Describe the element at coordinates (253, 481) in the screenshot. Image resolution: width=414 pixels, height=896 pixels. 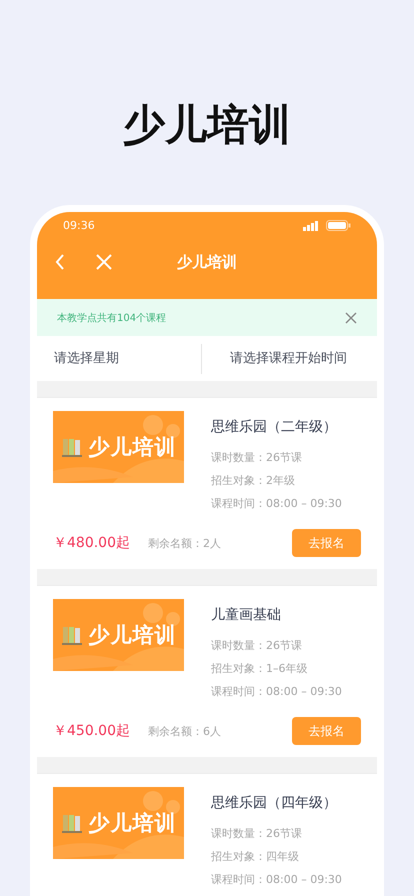
I see `course-target: 招生对象：2年级` at that location.